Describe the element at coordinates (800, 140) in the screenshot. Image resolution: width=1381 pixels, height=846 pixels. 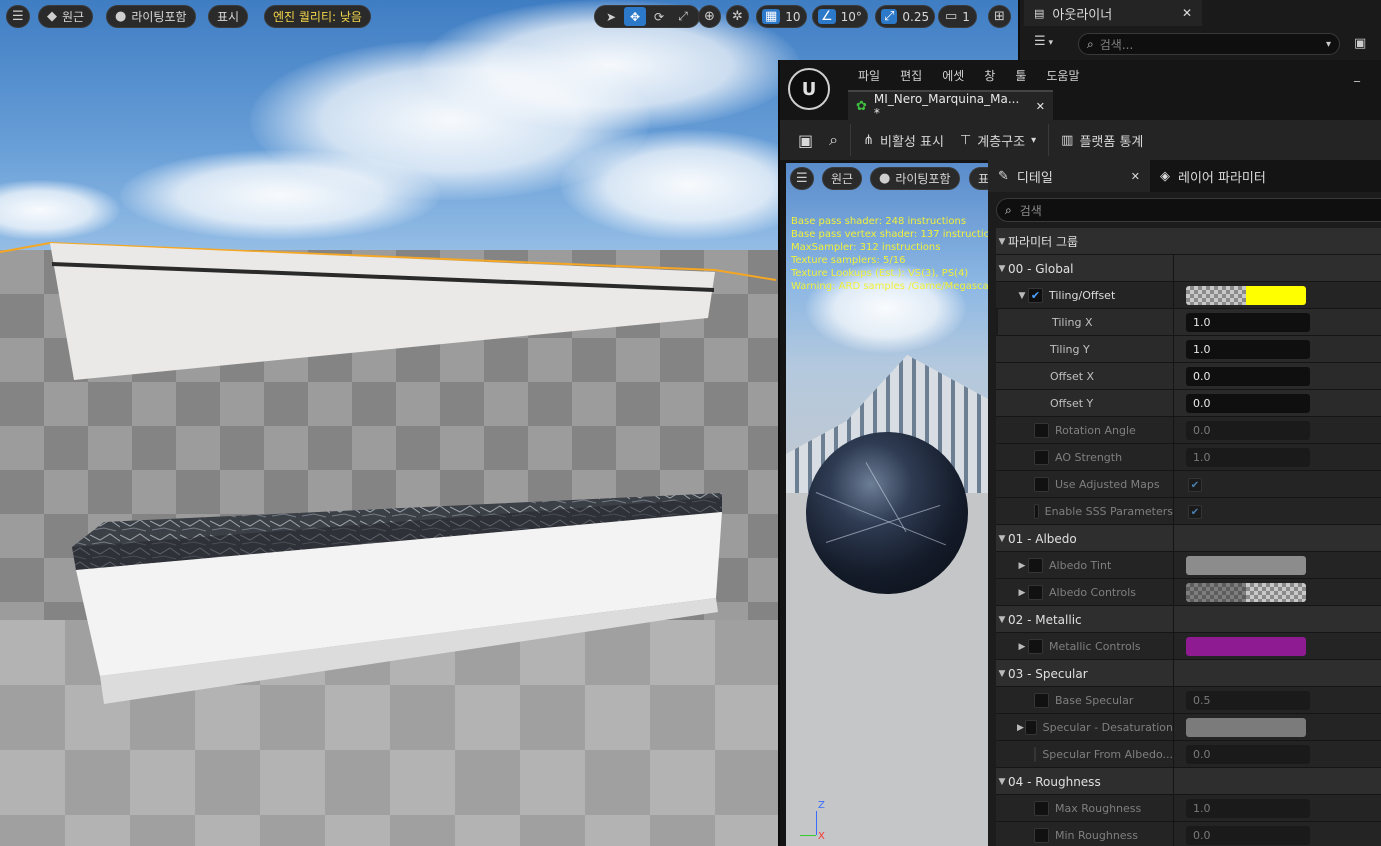
I see `save-button: ▣` at that location.